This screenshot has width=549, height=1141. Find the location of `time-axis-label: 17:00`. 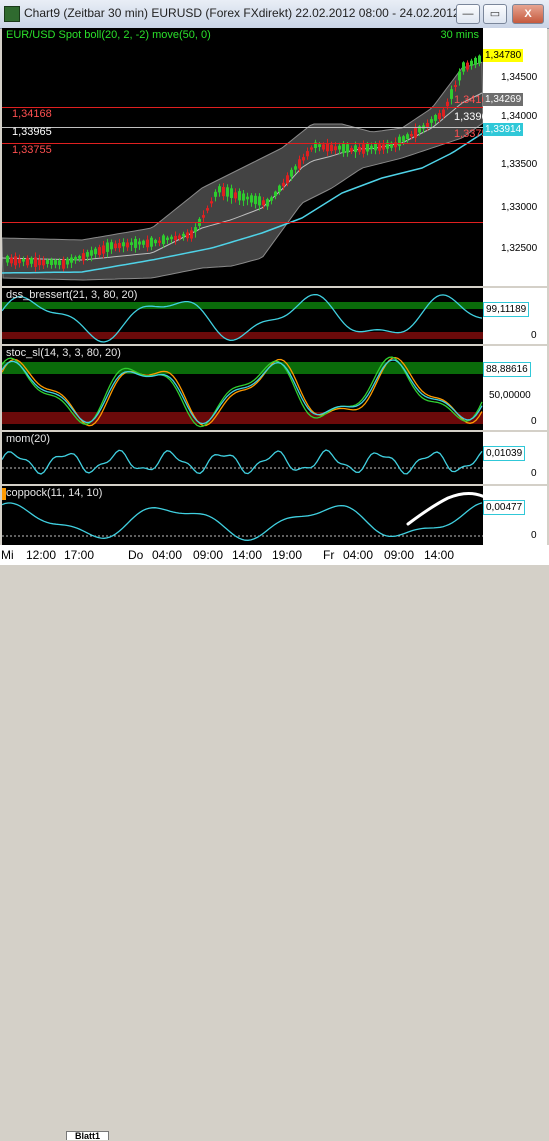

time-axis-label: 17:00 is located at coordinates (79, 555).